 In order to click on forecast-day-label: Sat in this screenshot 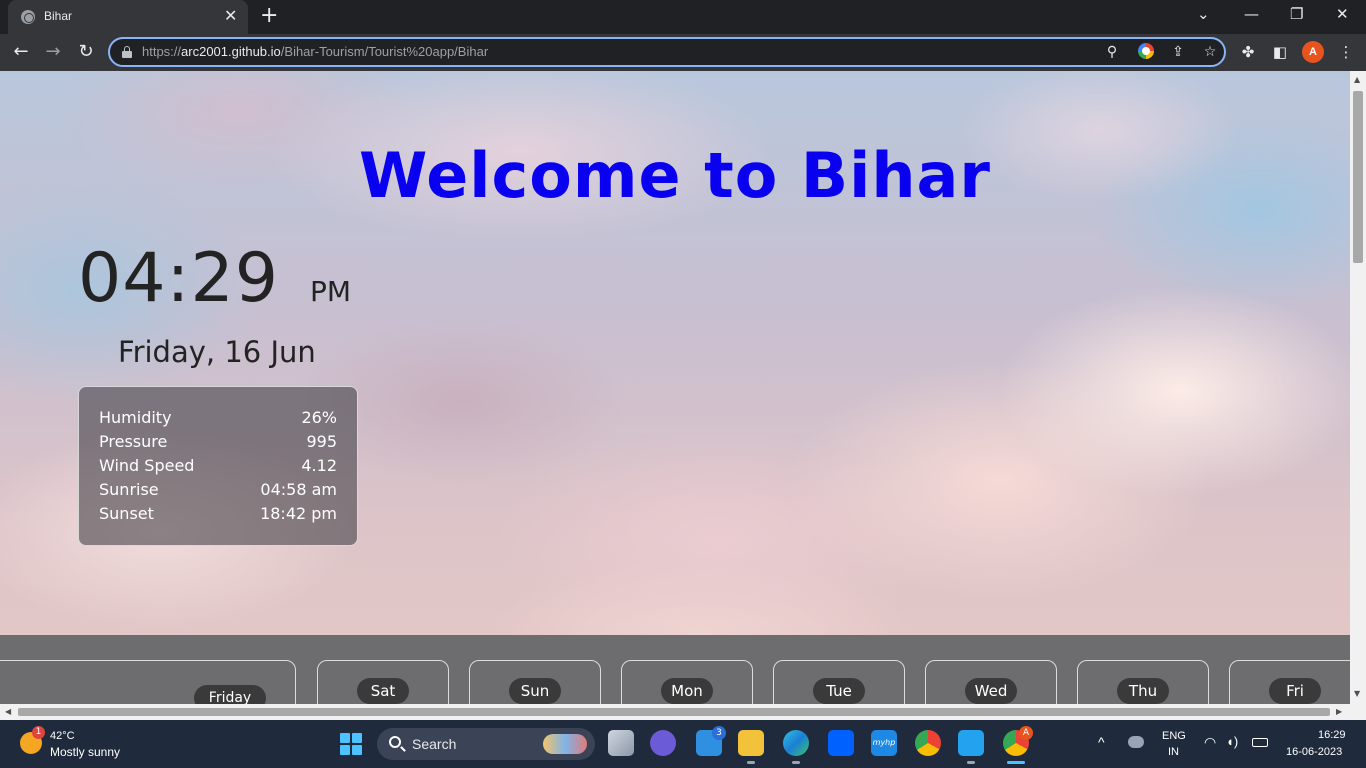, I will do `click(383, 691)`.